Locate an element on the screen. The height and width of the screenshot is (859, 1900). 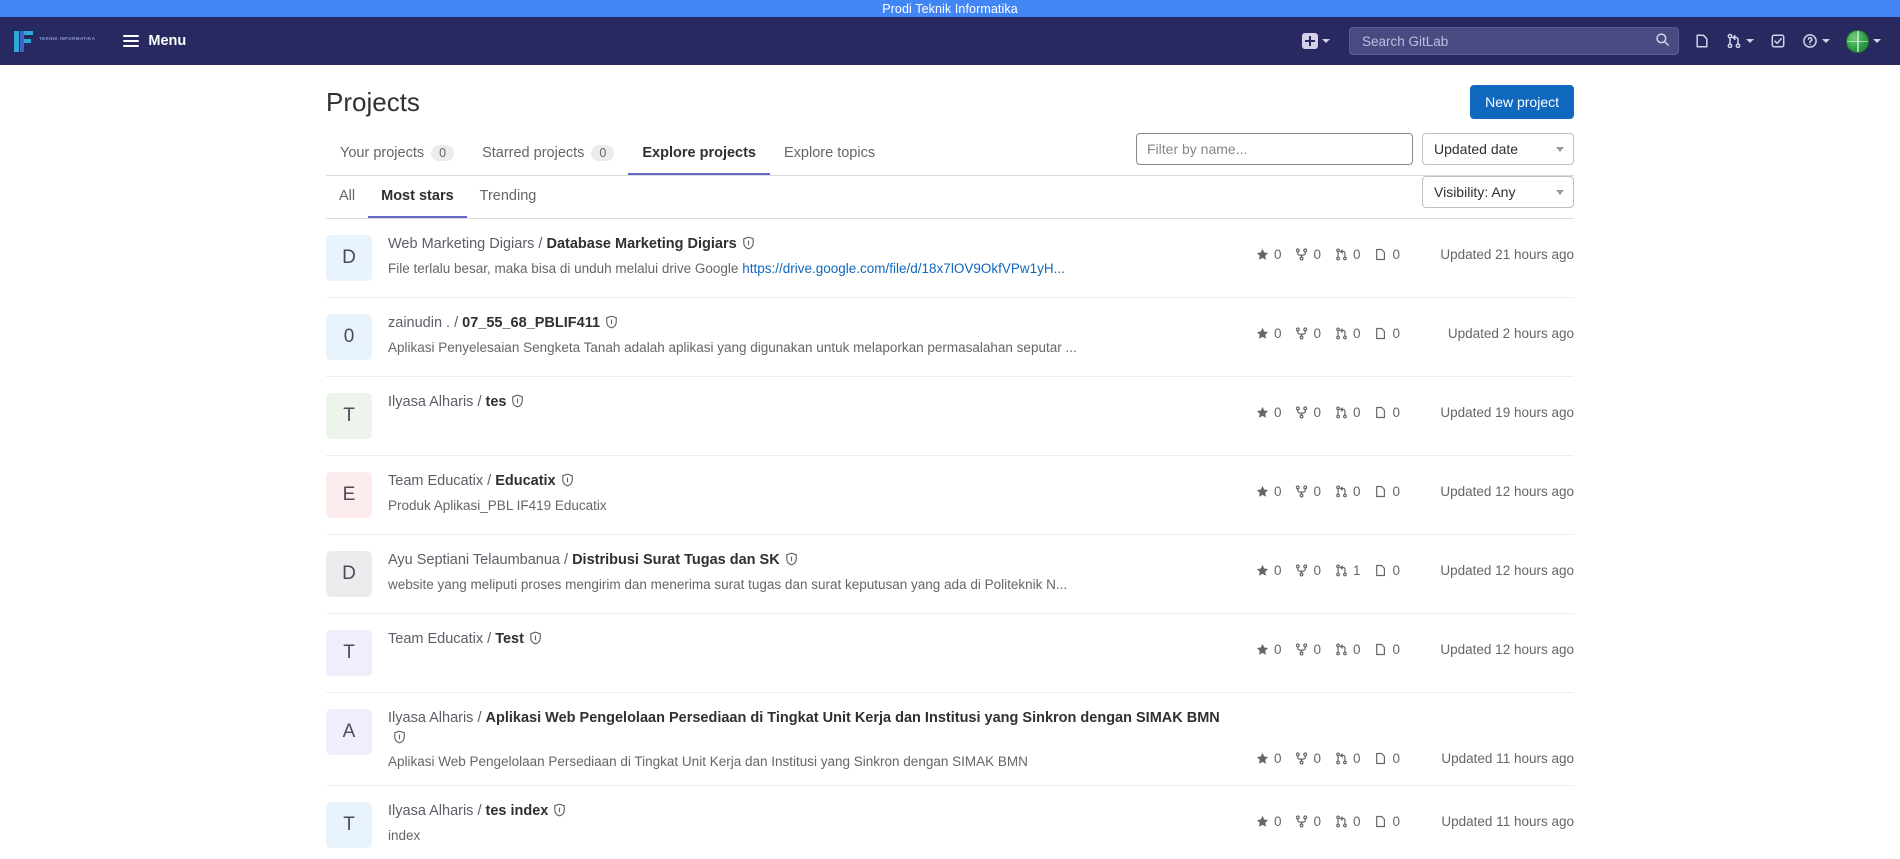
visibility-dropdown: Visibility: Any is located at coordinates (1498, 192).